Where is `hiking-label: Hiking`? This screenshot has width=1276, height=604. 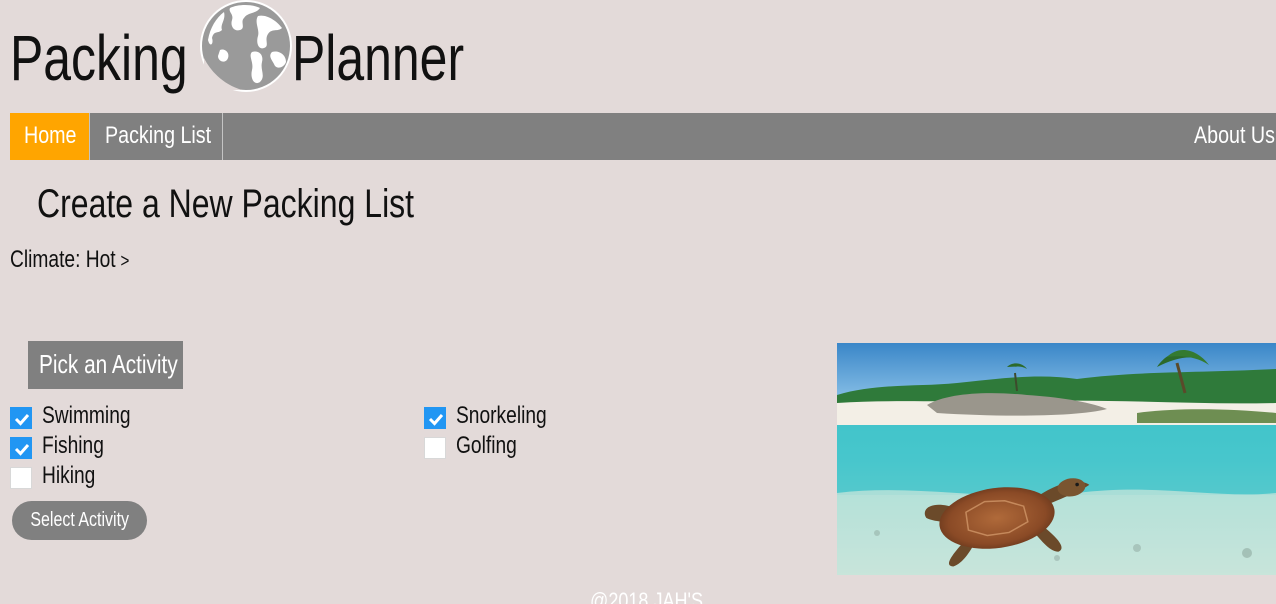
hiking-label: Hiking is located at coordinates (69, 475).